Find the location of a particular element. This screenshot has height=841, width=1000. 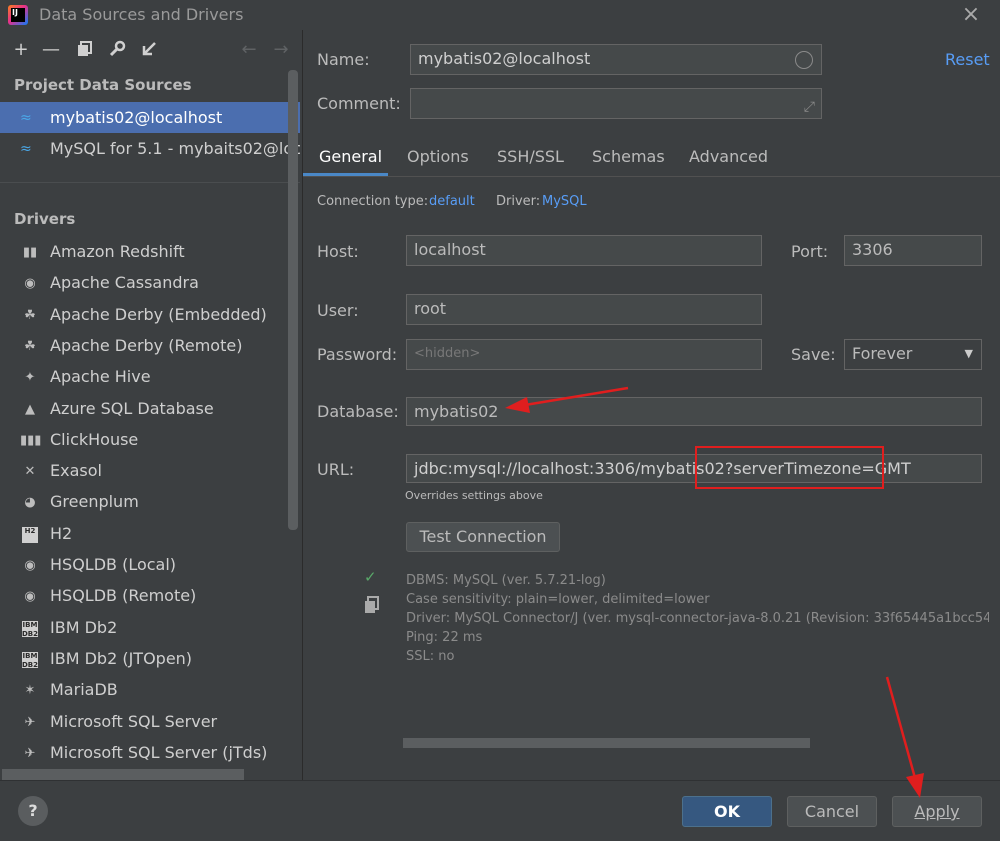

expand-icon: ⤢ is located at coordinates (809, 105).